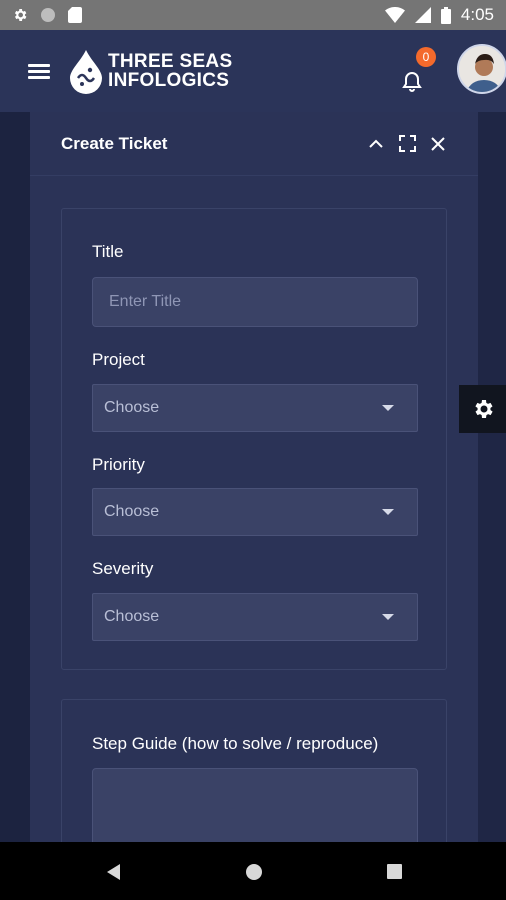  I want to click on brand-line2: INFOLOGICS, so click(169, 80).